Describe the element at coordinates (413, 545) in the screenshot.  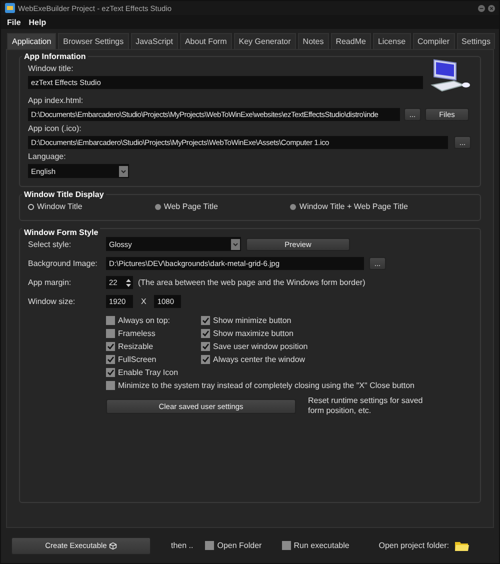
I see `project-folder-label: Open project folder:` at that location.